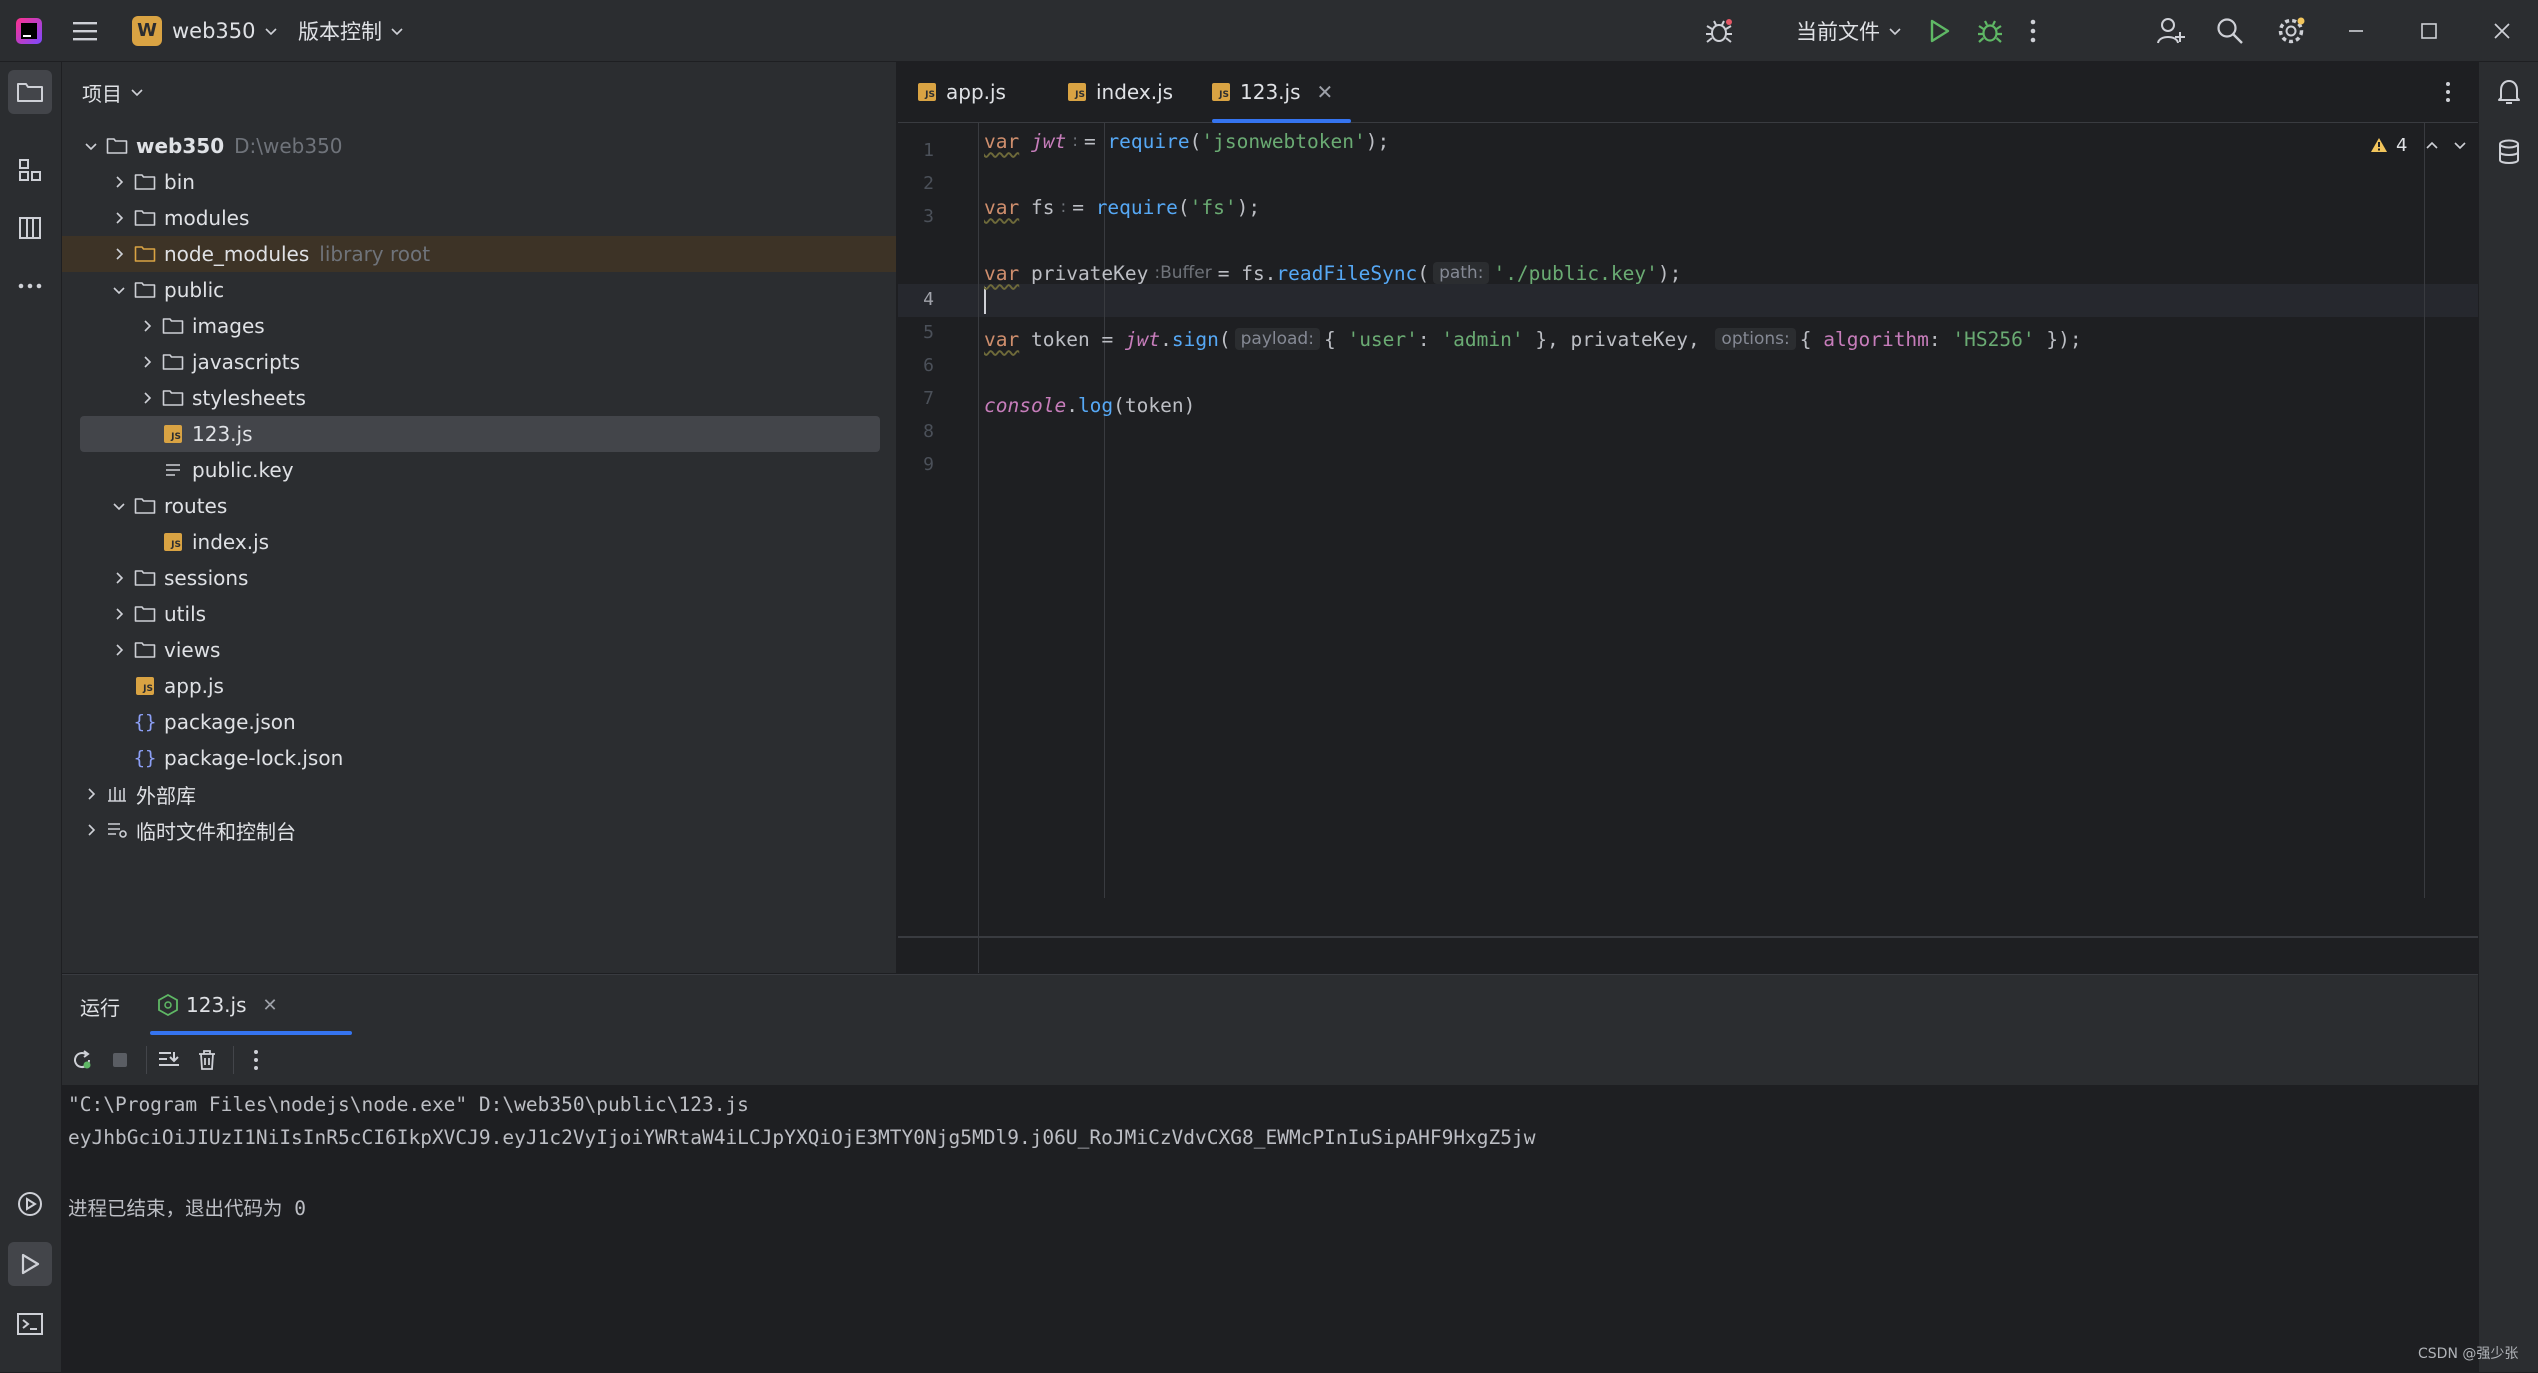  Describe the element at coordinates (1089, 405) in the screenshot. I see `code-line-9: console. log (token)` at that location.